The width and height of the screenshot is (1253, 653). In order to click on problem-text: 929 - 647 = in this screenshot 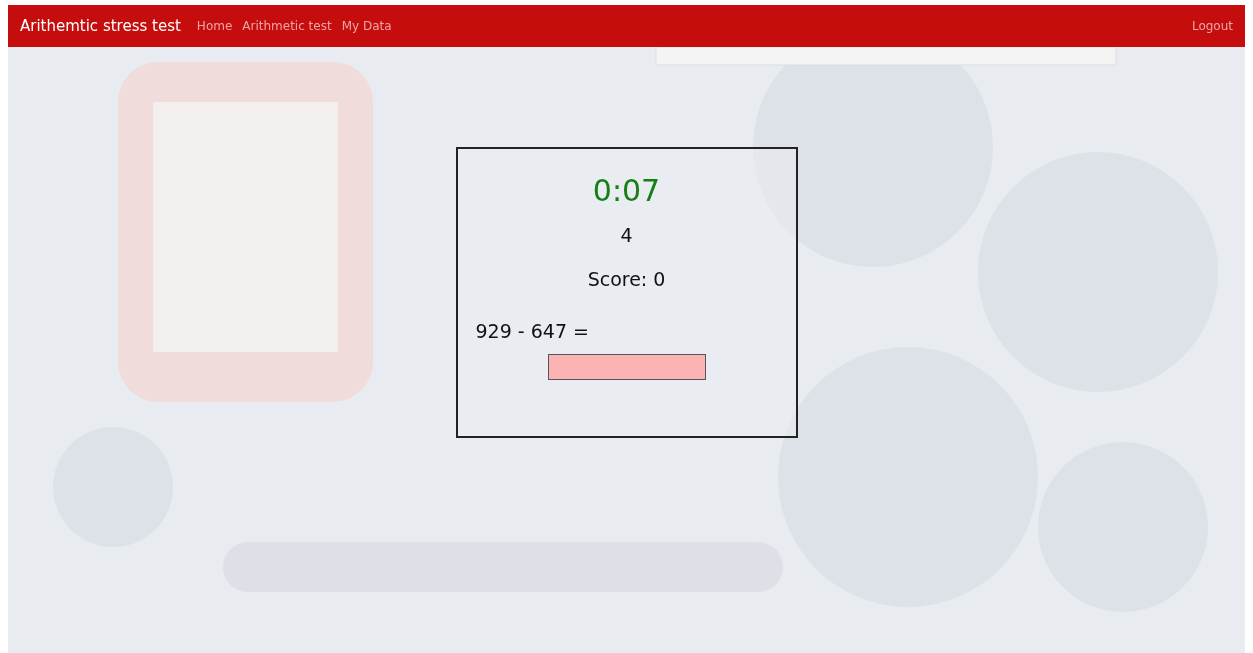, I will do `click(532, 331)`.